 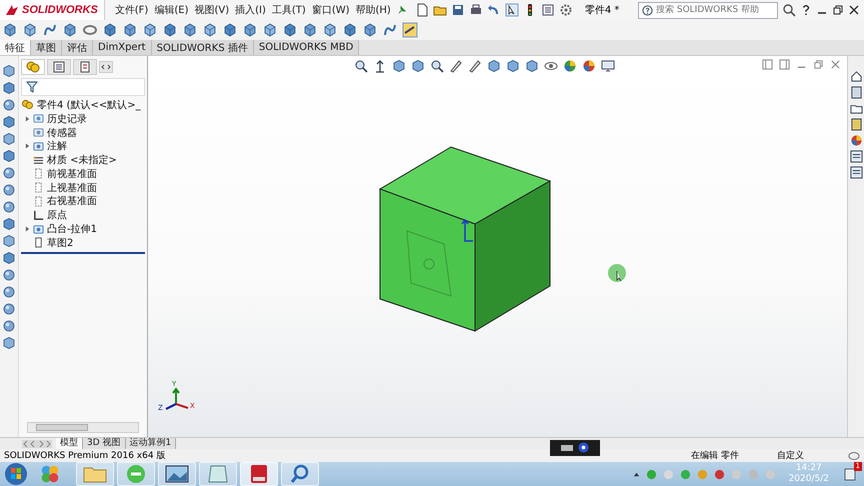 What do you see at coordinates (106, 67) in the screenshot?
I see `scroll-arrows-icon` at bounding box center [106, 67].